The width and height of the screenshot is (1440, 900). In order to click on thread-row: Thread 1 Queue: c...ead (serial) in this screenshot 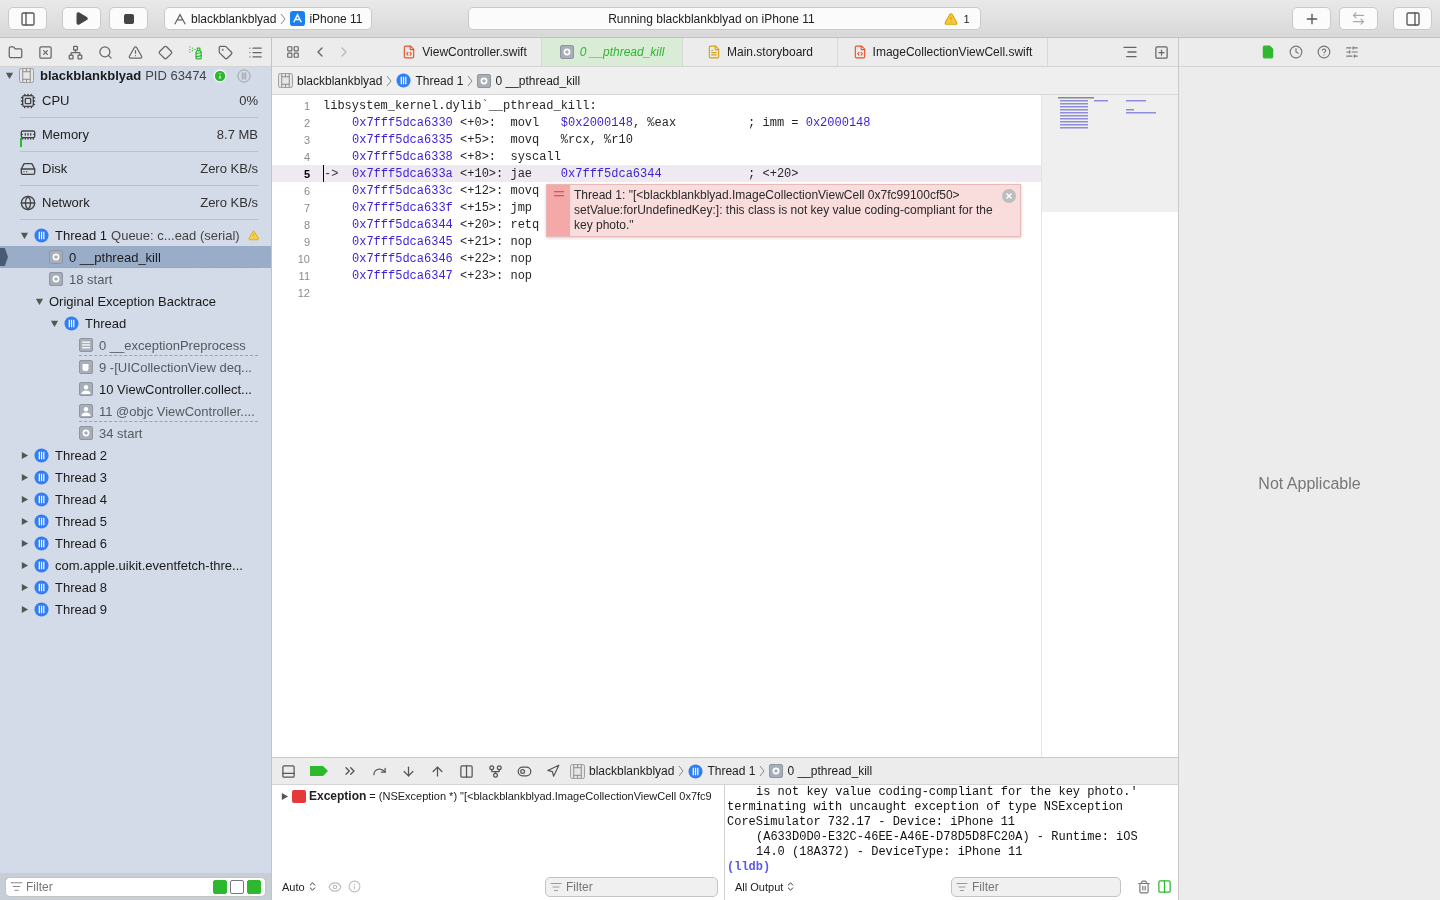, I will do `click(135, 235)`.